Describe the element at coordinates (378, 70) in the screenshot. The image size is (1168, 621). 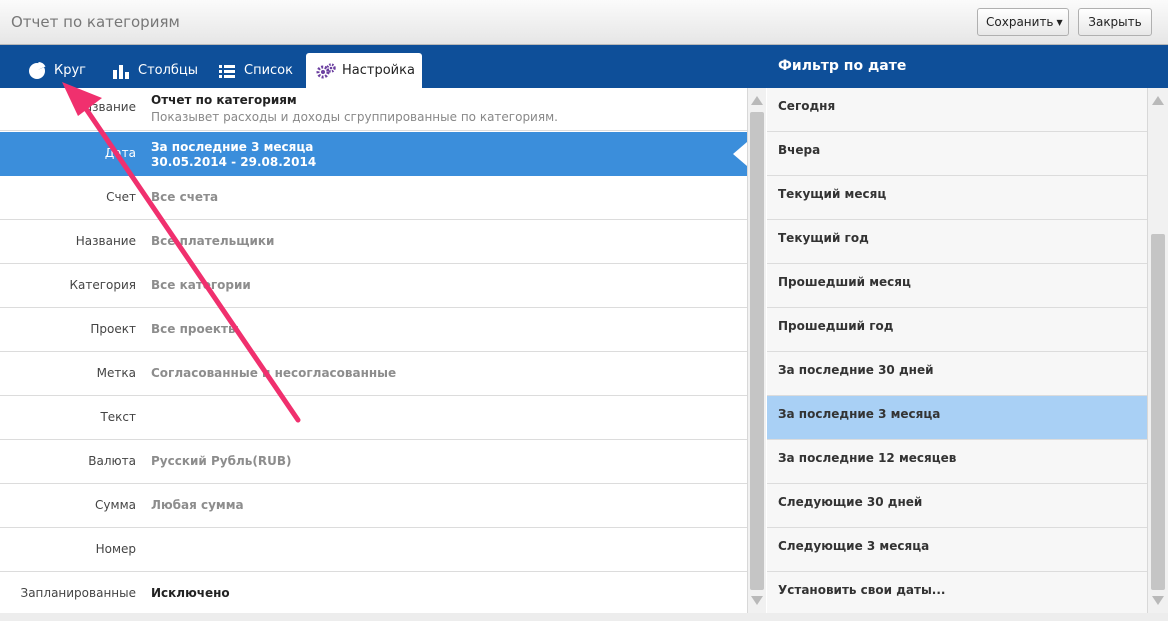
I see `tab-settings-label: Настройка` at that location.